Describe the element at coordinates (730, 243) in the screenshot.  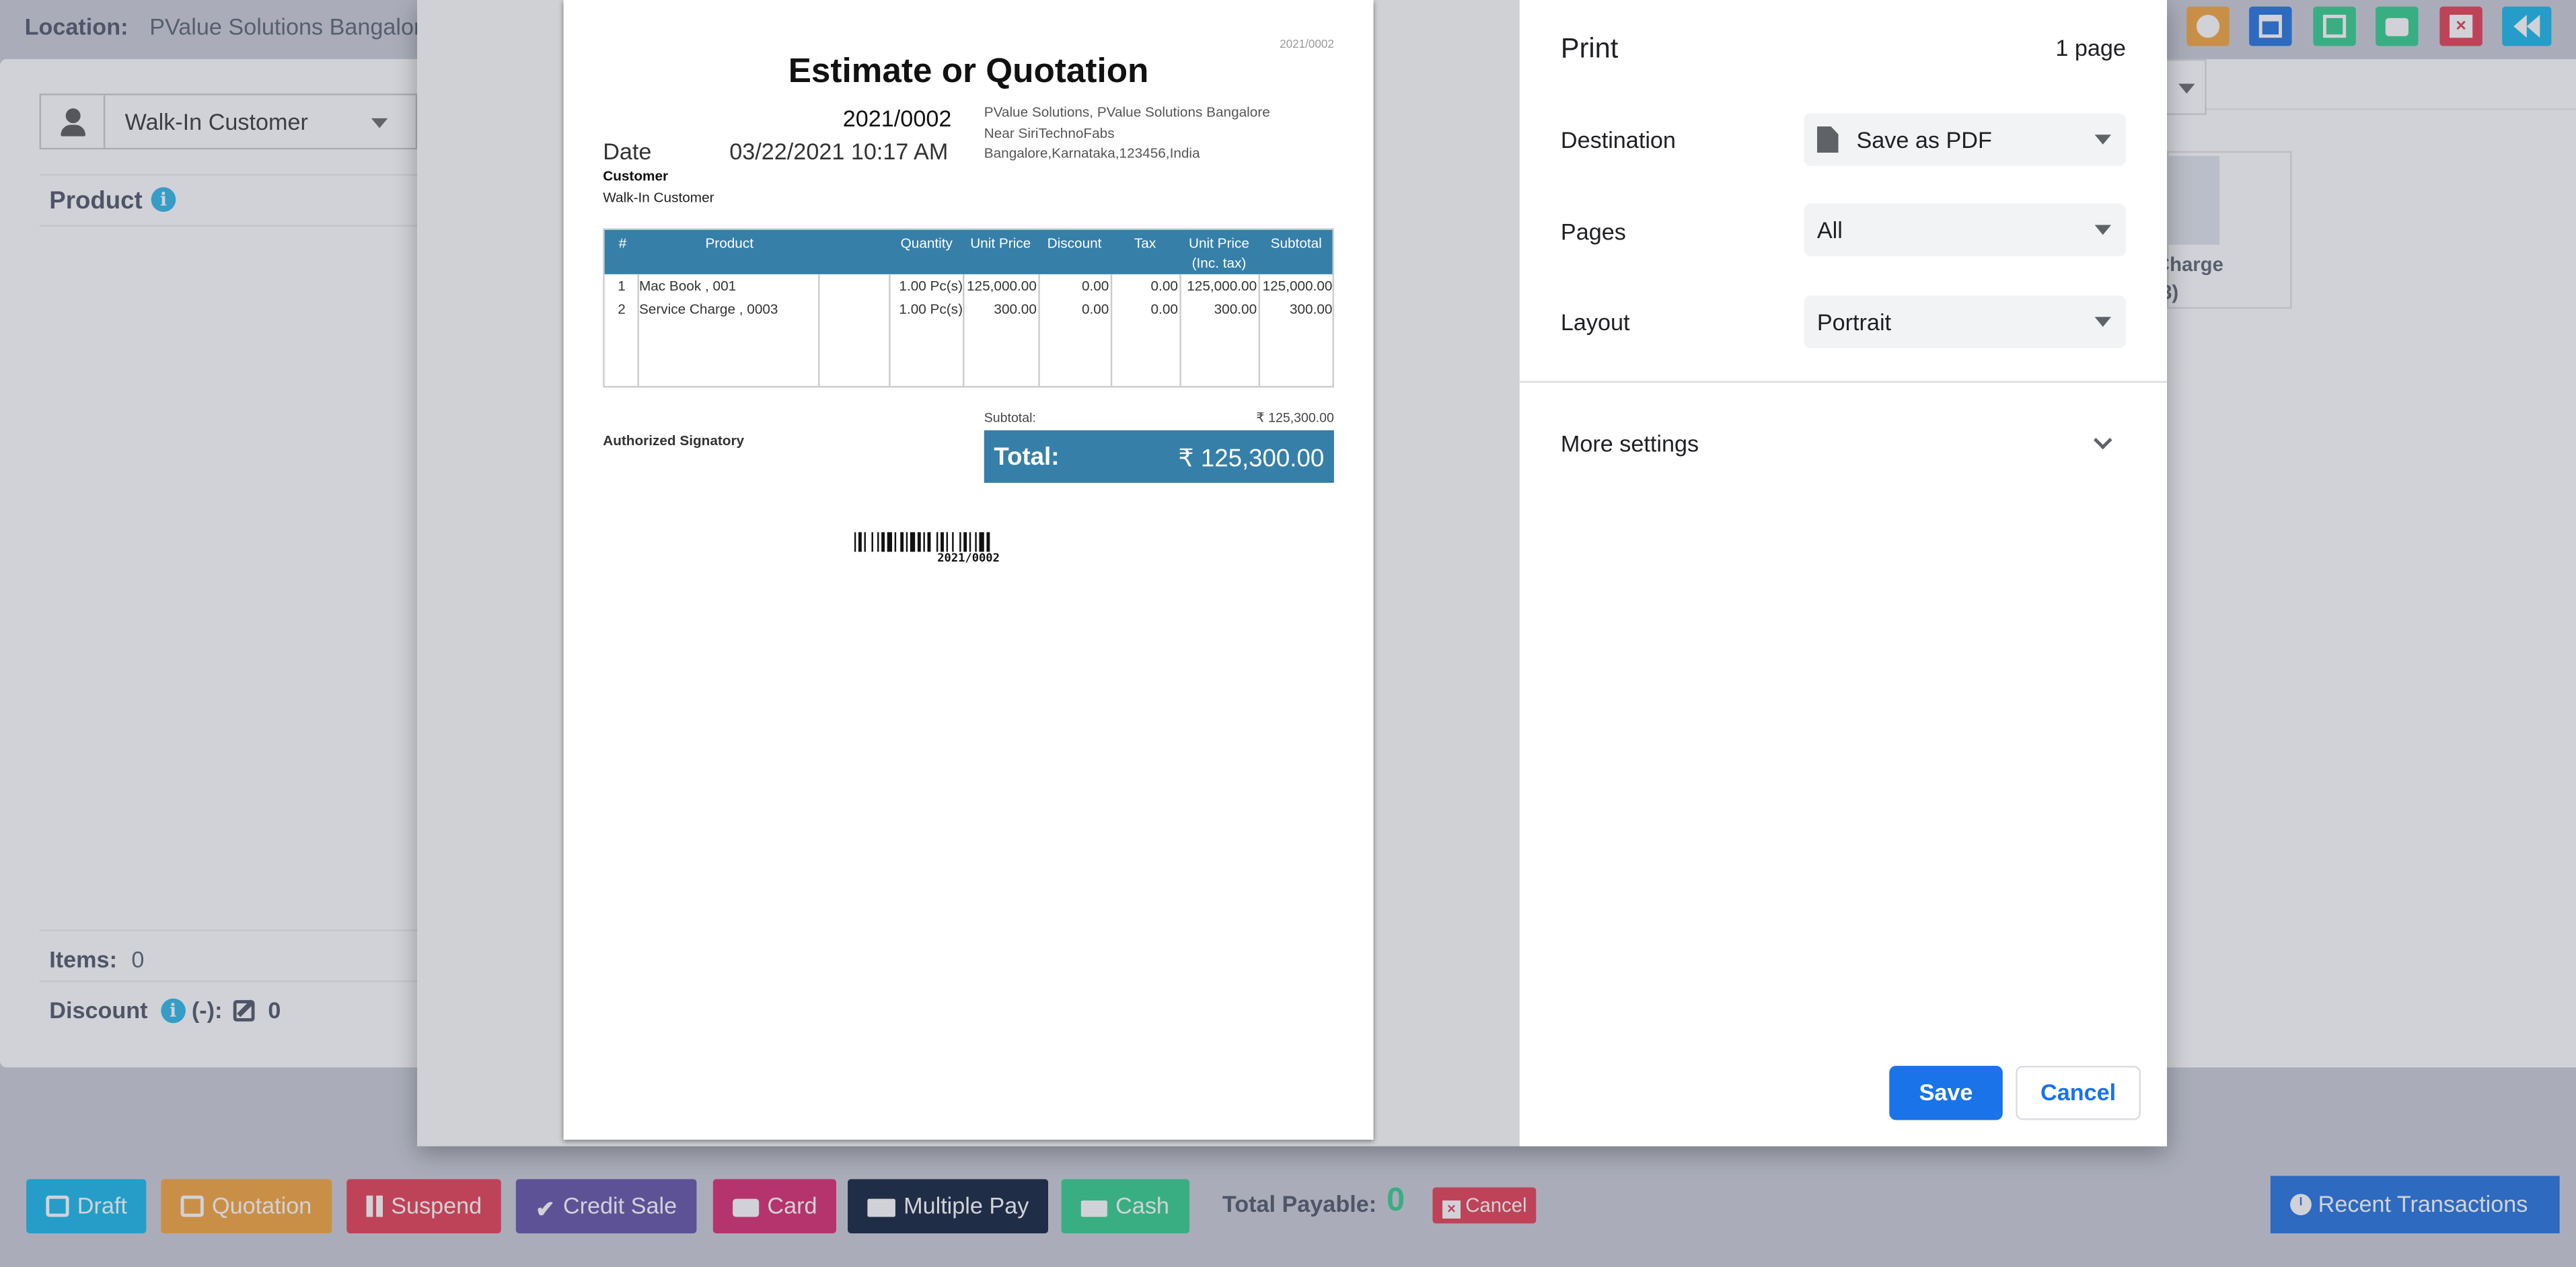
I see `column-header: Product` at that location.